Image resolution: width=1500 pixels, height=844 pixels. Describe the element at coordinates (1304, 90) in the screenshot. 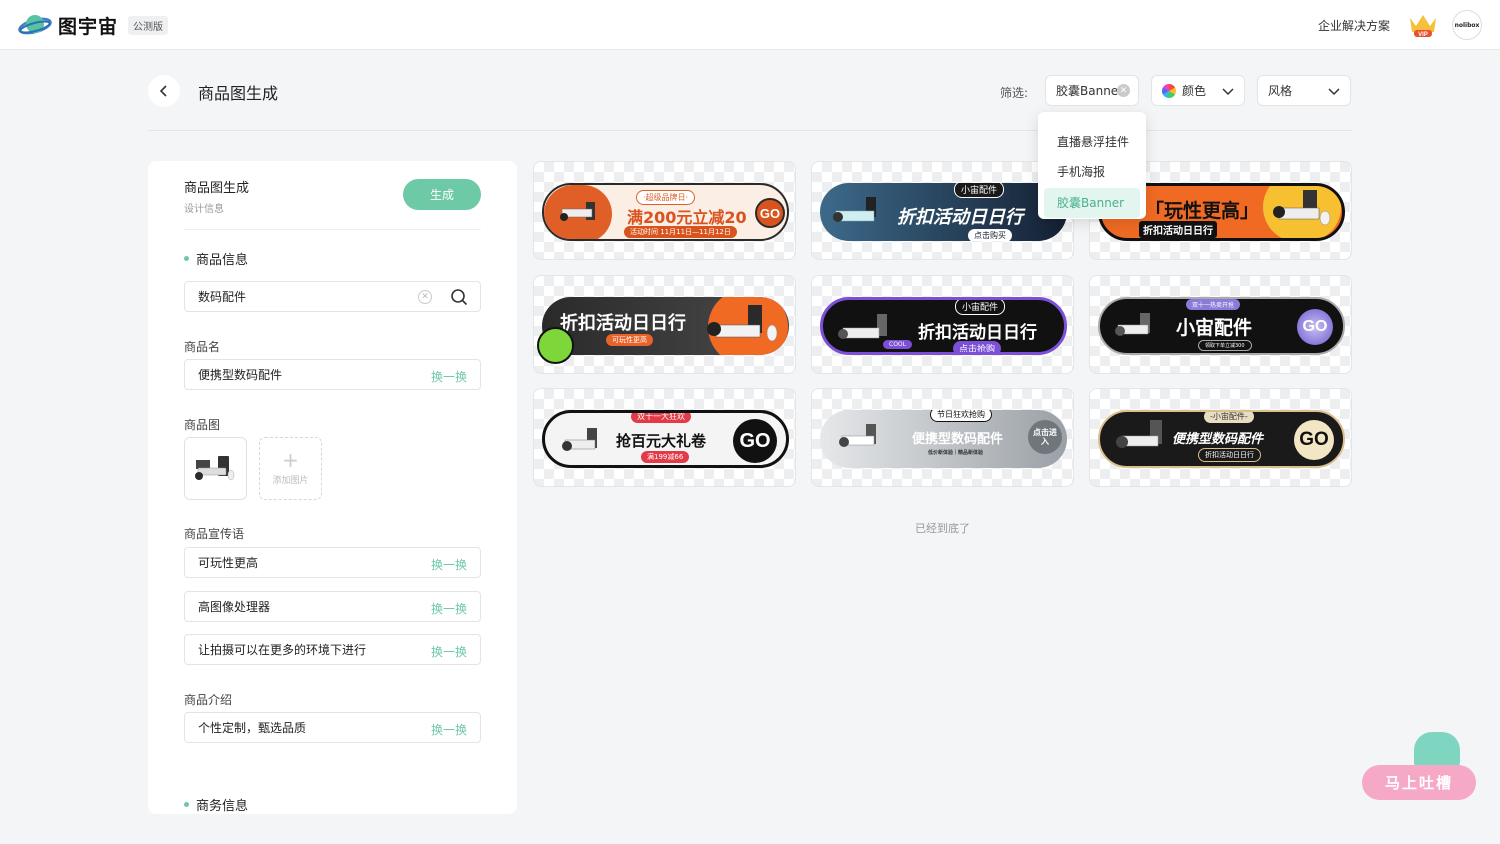

I see `style-filter-select: 风格` at that location.